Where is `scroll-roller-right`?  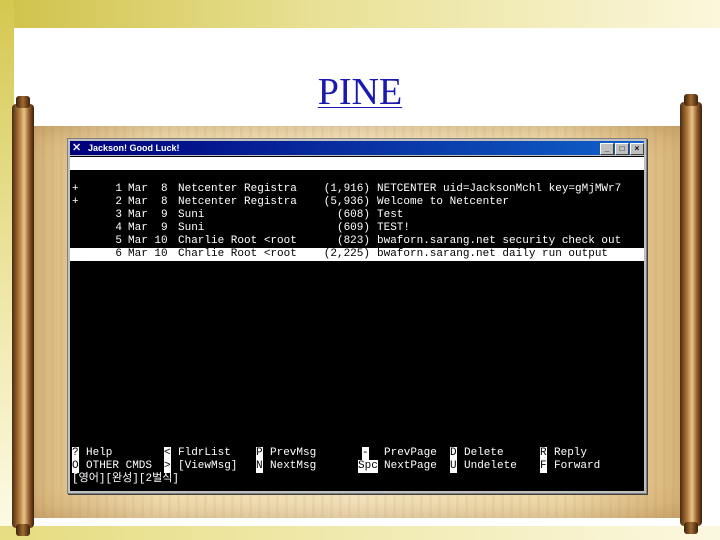
scroll-roller-right is located at coordinates (691, 314).